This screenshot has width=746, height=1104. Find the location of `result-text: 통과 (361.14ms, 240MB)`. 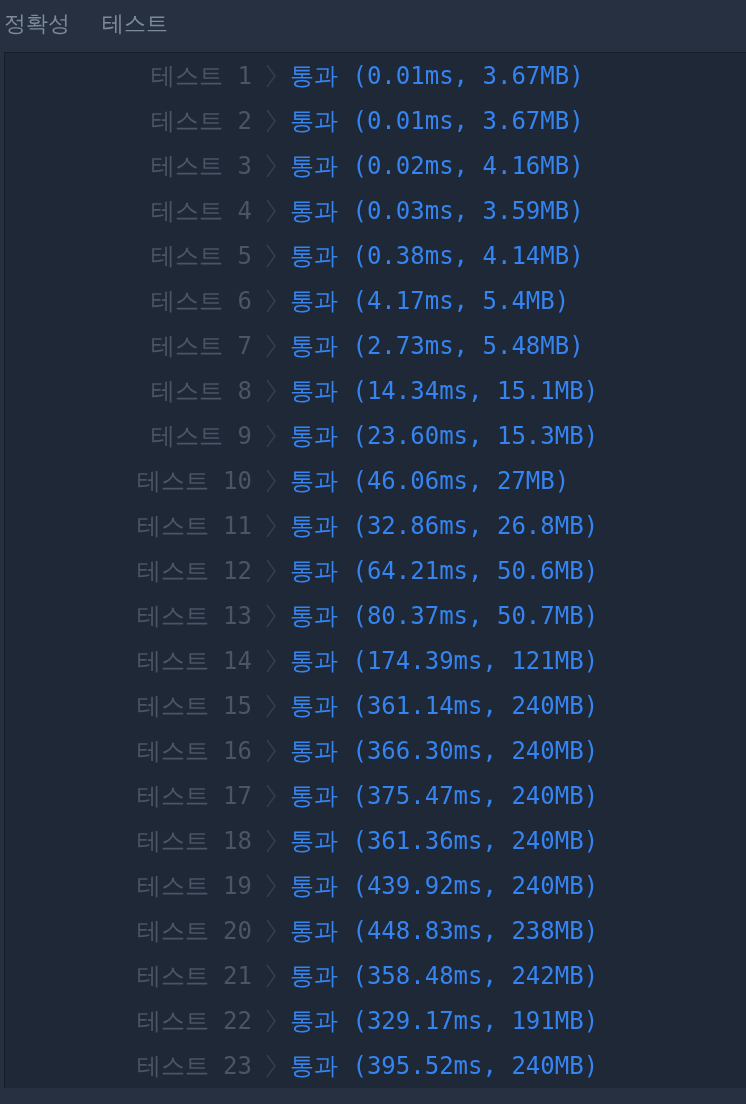

result-text: 통과 (361.14ms, 240MB) is located at coordinates (444, 706).